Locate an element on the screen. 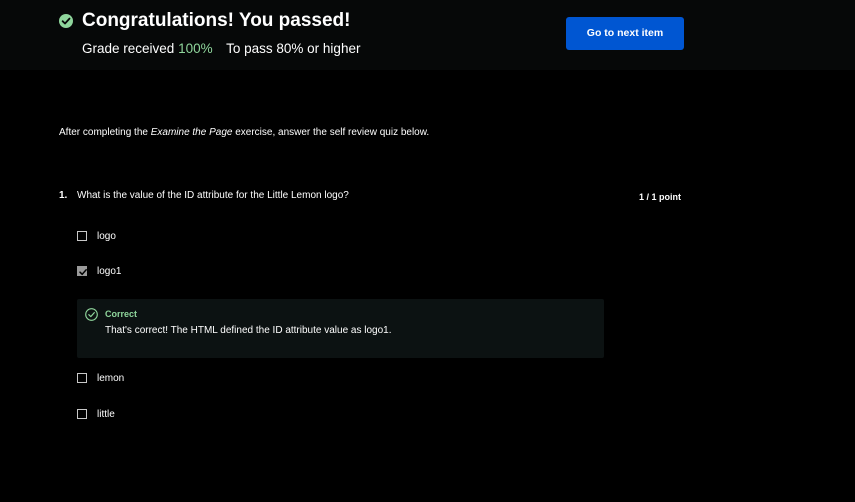  option-logo1: logo1 is located at coordinates (99, 271).